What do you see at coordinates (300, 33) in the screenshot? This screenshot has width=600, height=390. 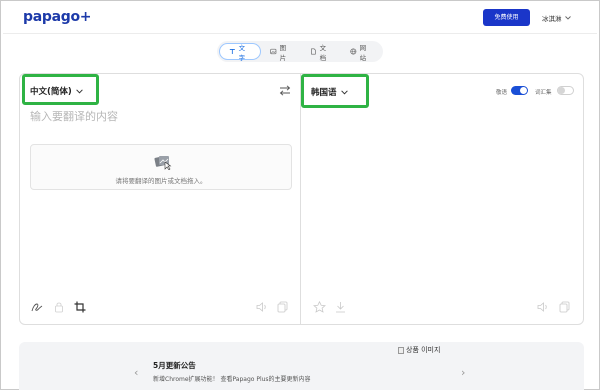 I see `header-divider` at bounding box center [300, 33].